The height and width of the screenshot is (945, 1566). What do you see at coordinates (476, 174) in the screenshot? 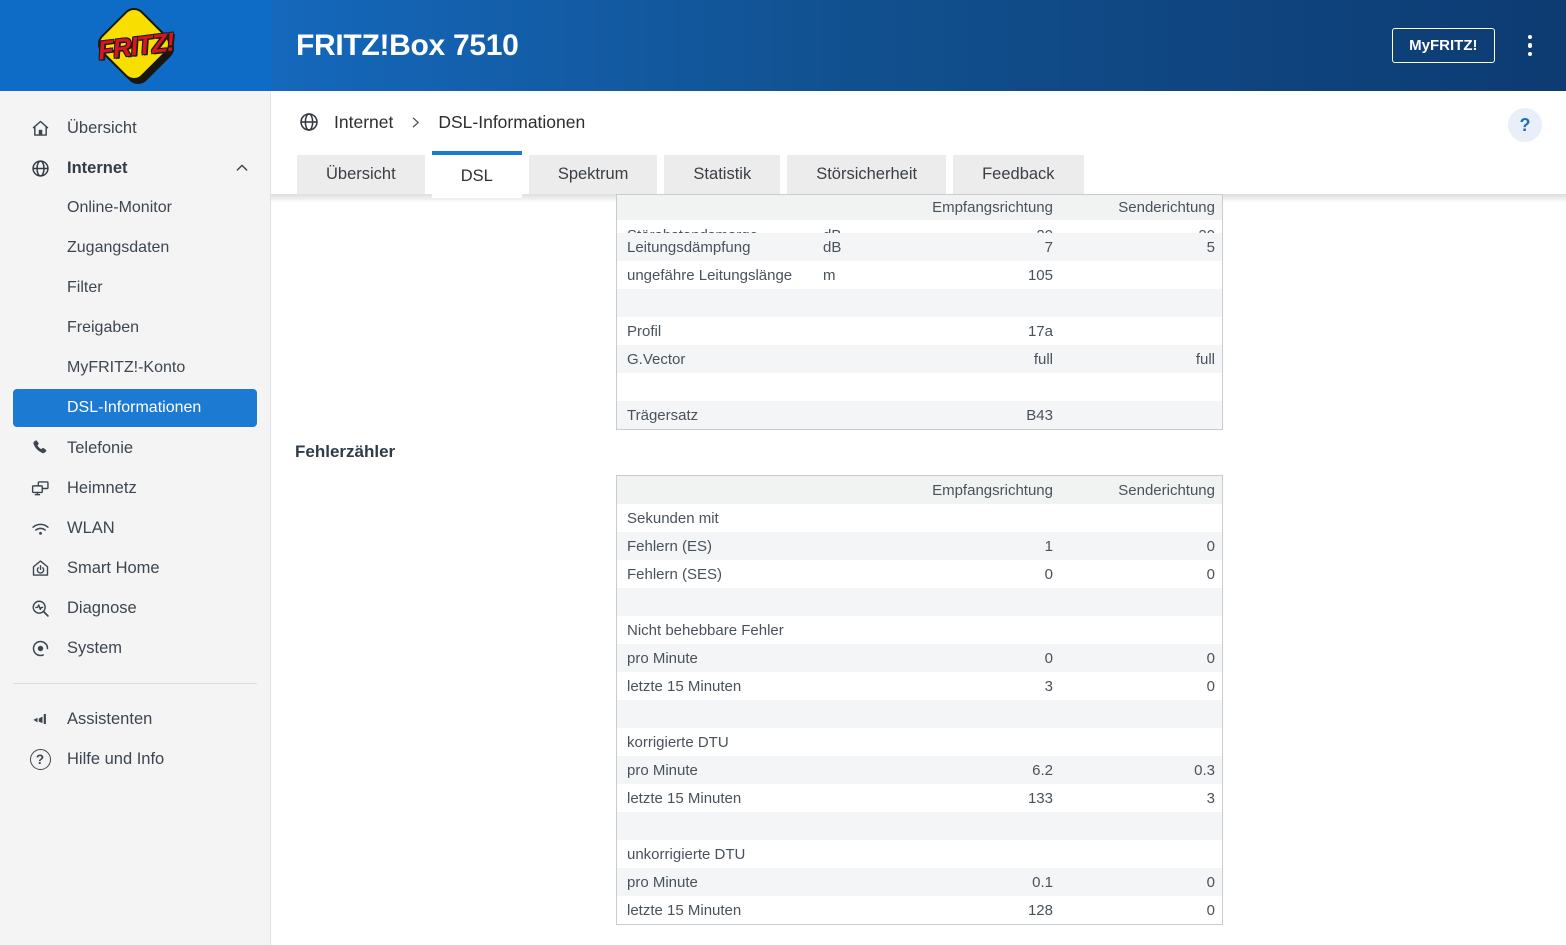
I see `tab-dsl: DSL` at bounding box center [476, 174].